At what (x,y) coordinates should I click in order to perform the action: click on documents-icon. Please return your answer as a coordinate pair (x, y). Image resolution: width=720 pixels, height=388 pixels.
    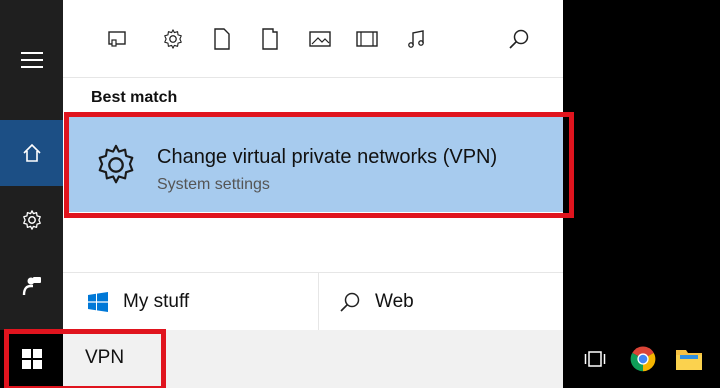
    Looking at the image, I should click on (222, 39).